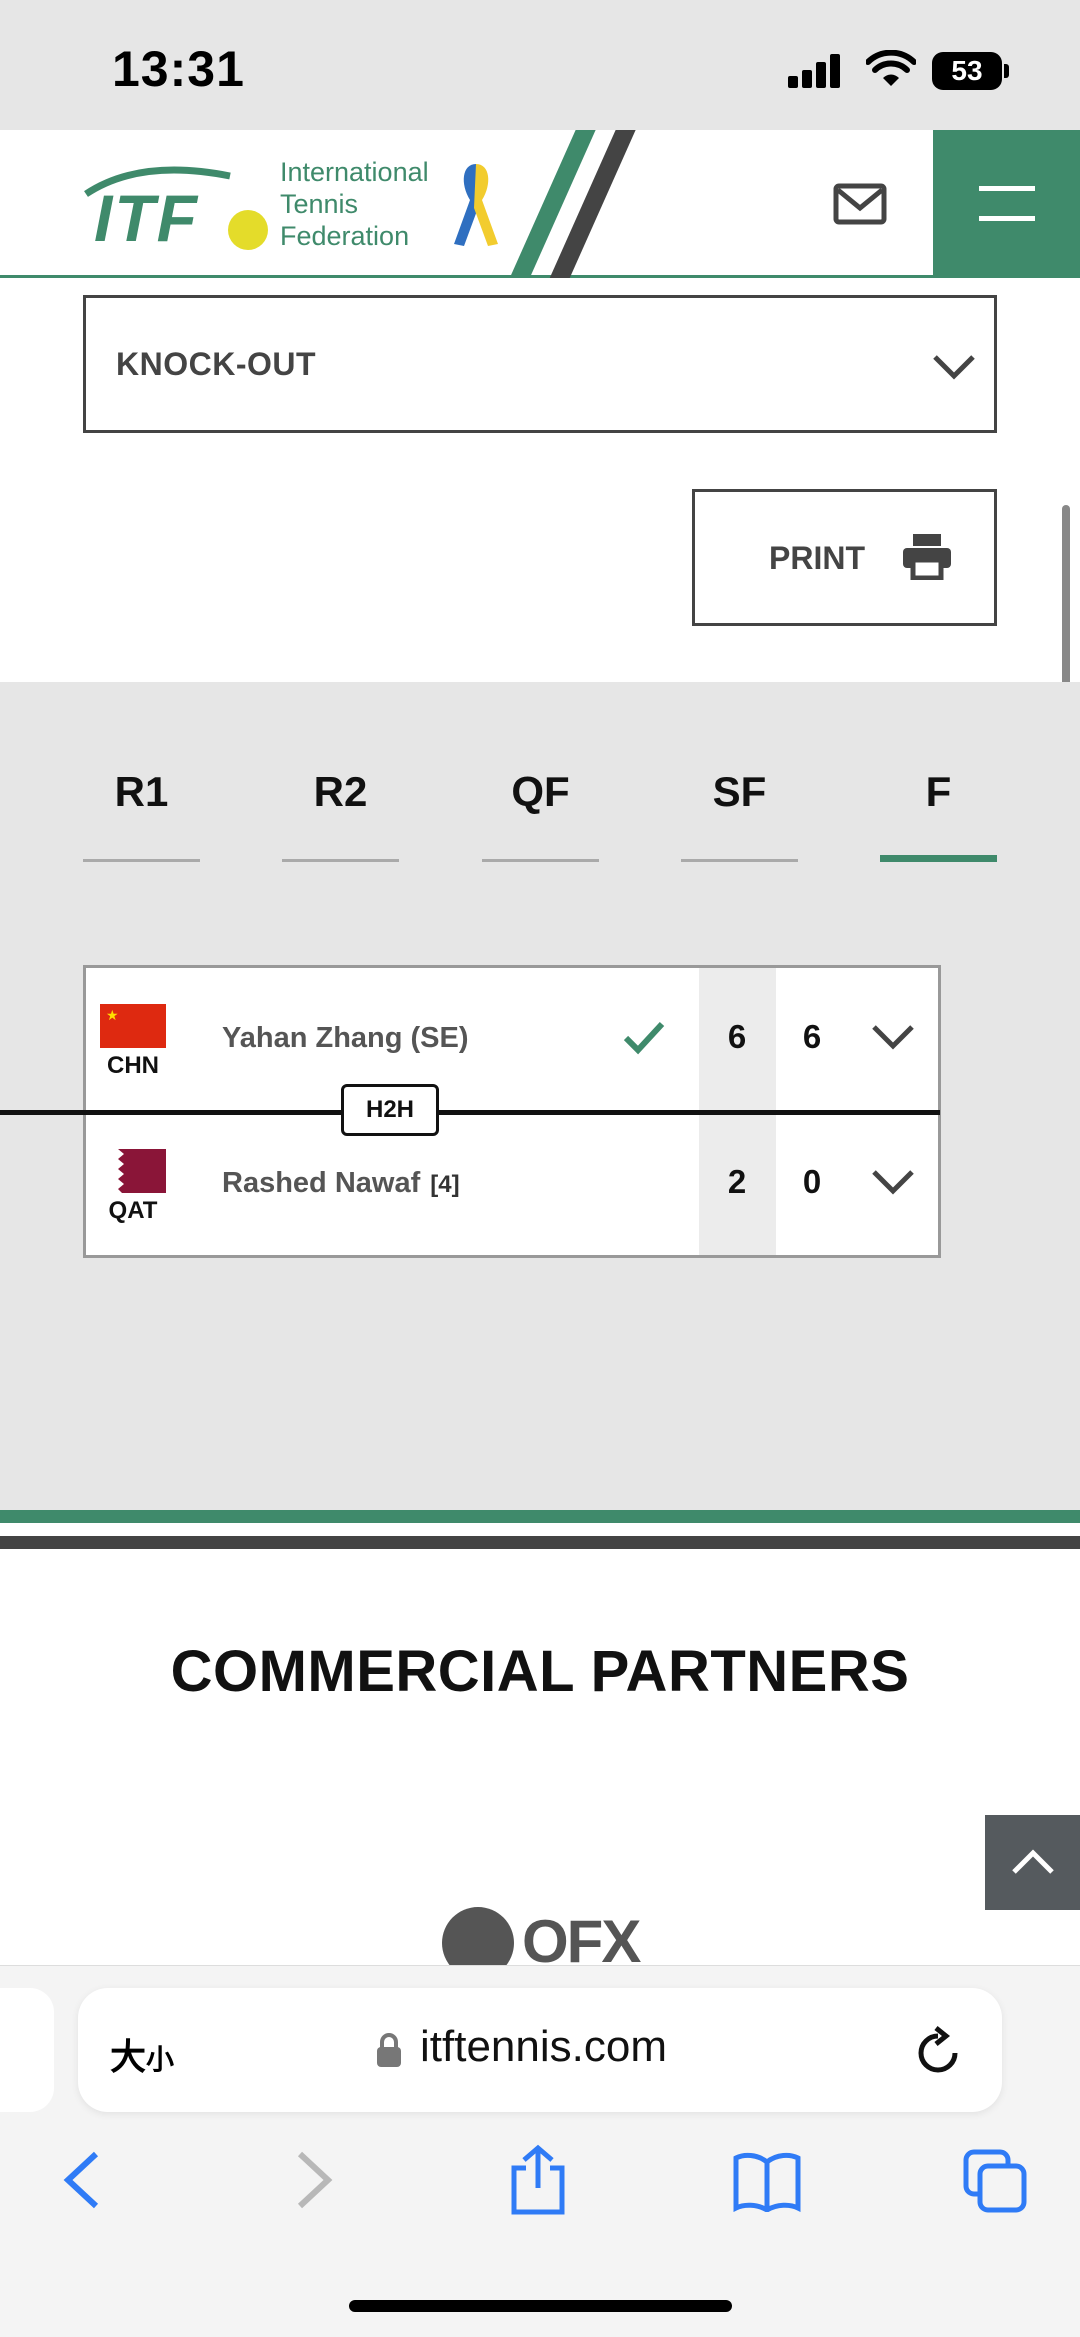  Describe the element at coordinates (818, 70) in the screenshot. I see `cellular-signal-icon` at that location.